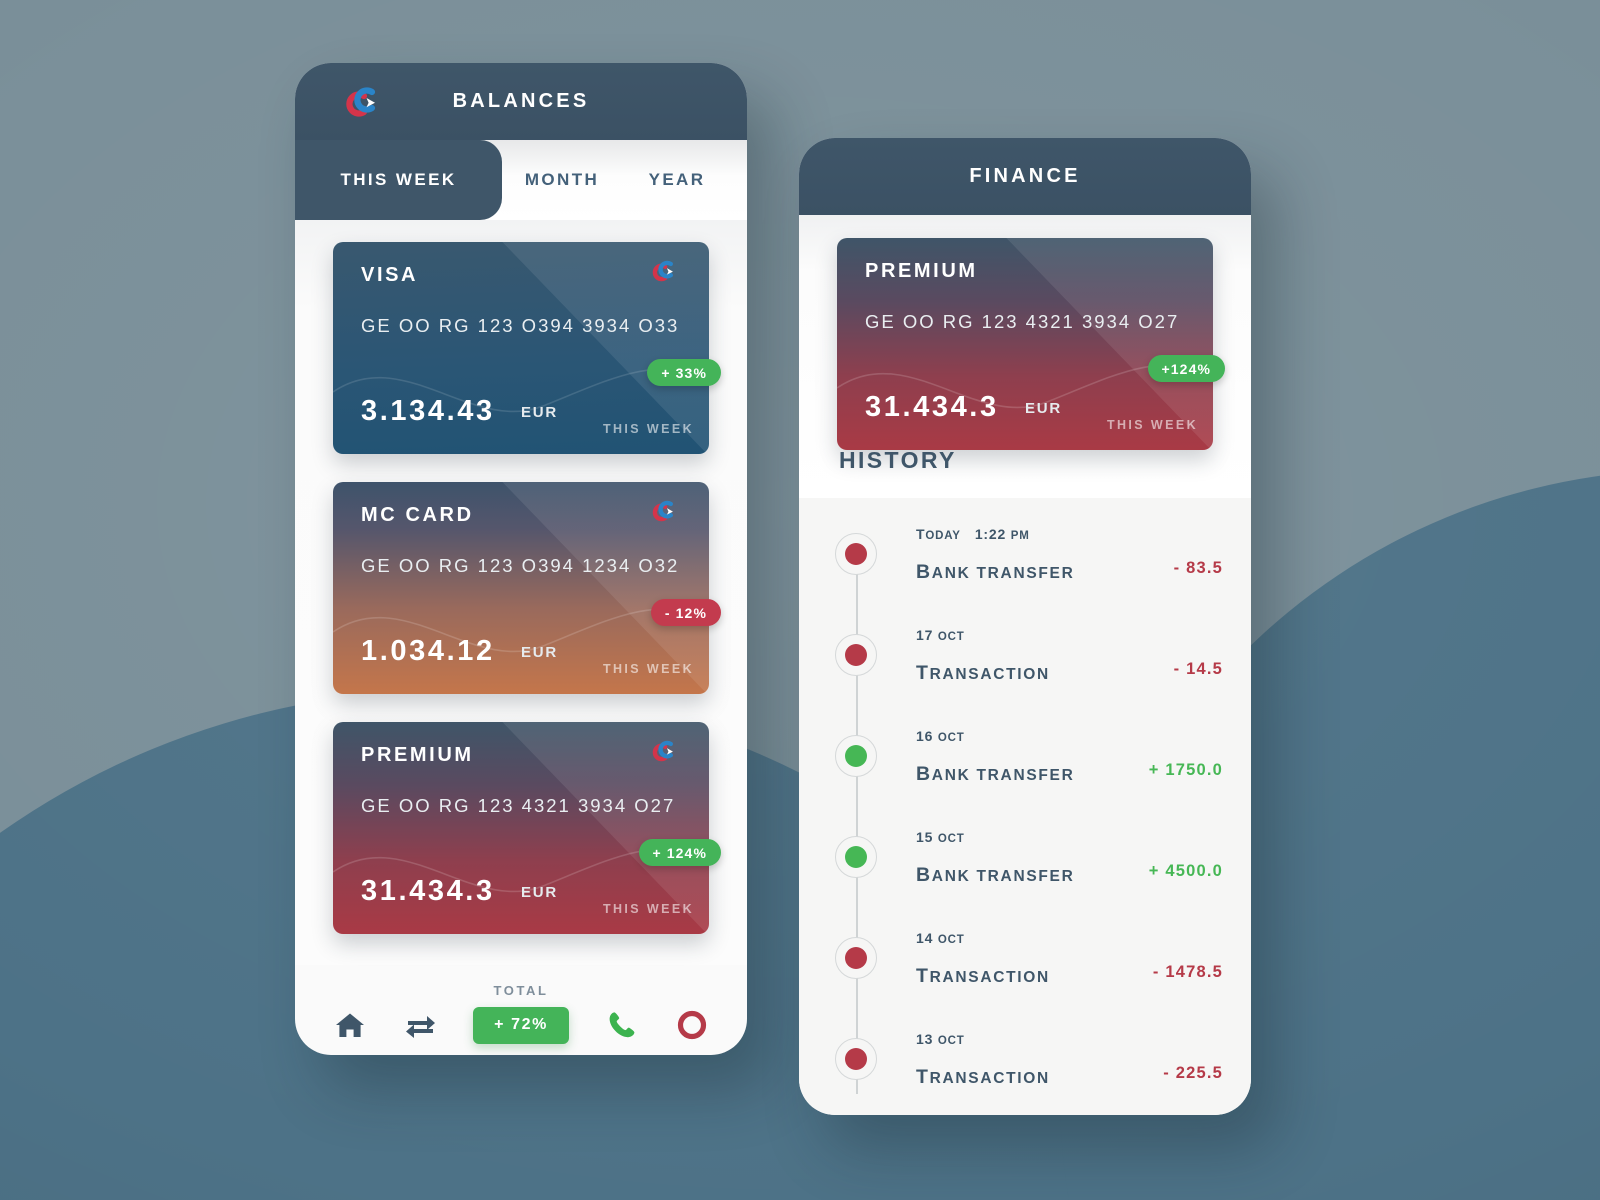 This screenshot has width=1600, height=1200. What do you see at coordinates (420, 1025) in the screenshot?
I see `transfer-arrows-icon` at bounding box center [420, 1025].